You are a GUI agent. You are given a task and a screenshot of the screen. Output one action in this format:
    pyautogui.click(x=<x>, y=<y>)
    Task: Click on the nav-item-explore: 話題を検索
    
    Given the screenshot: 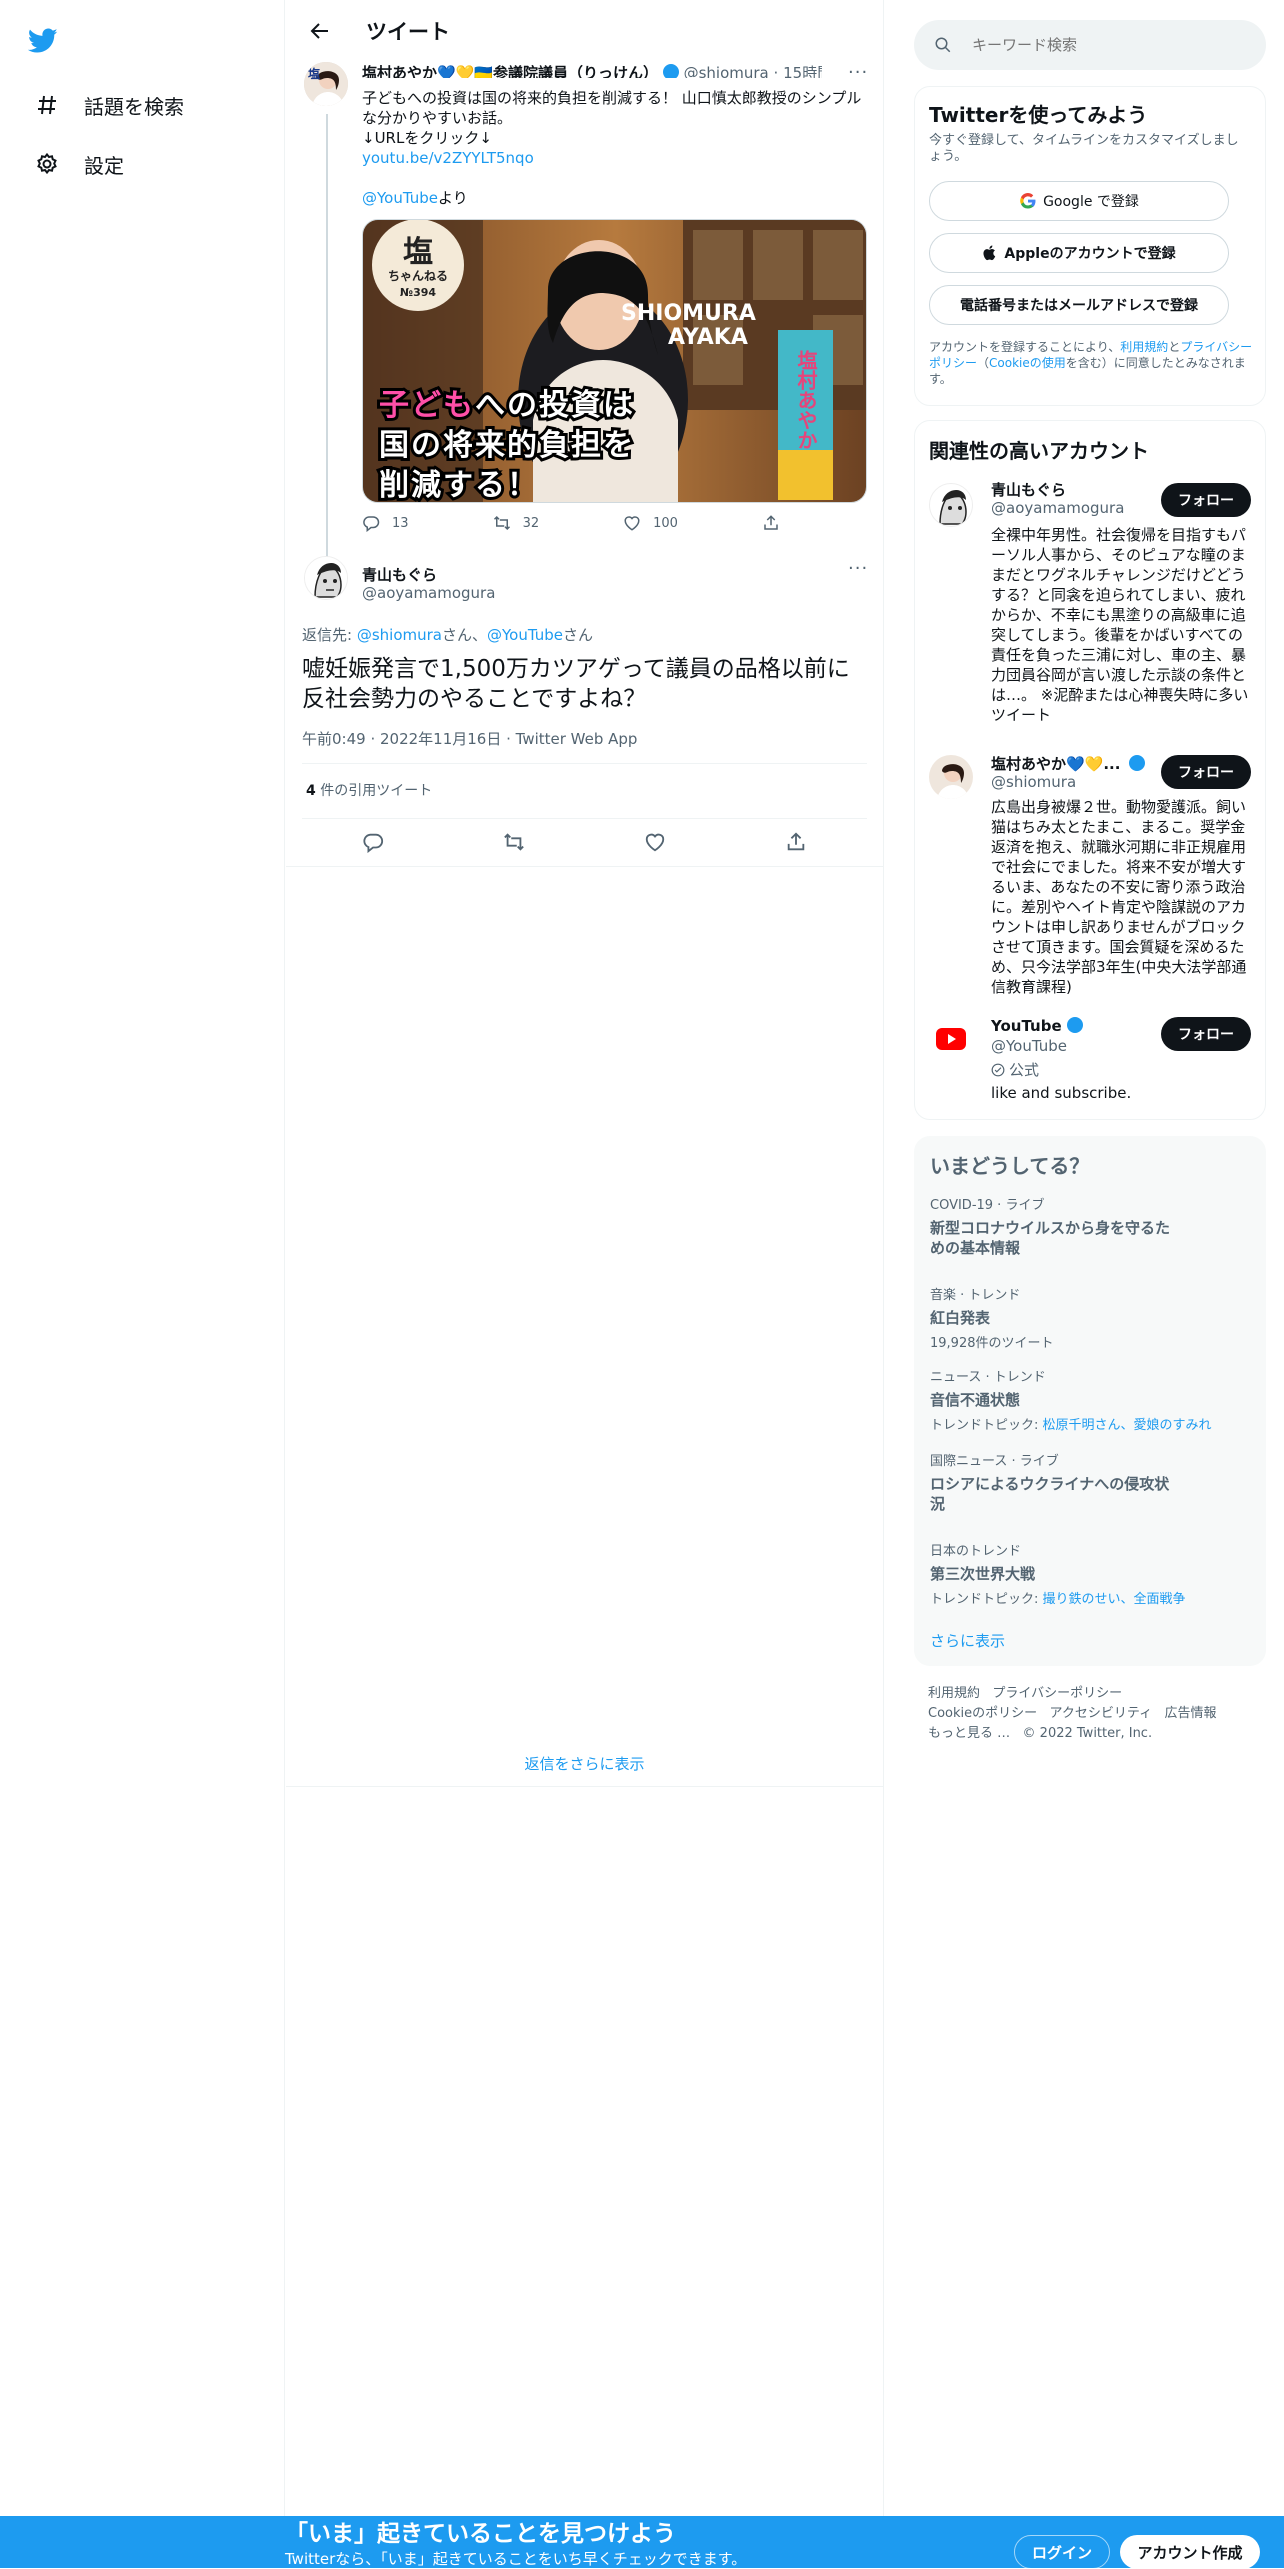 What is the action you would take?
    pyautogui.click(x=107, y=105)
    